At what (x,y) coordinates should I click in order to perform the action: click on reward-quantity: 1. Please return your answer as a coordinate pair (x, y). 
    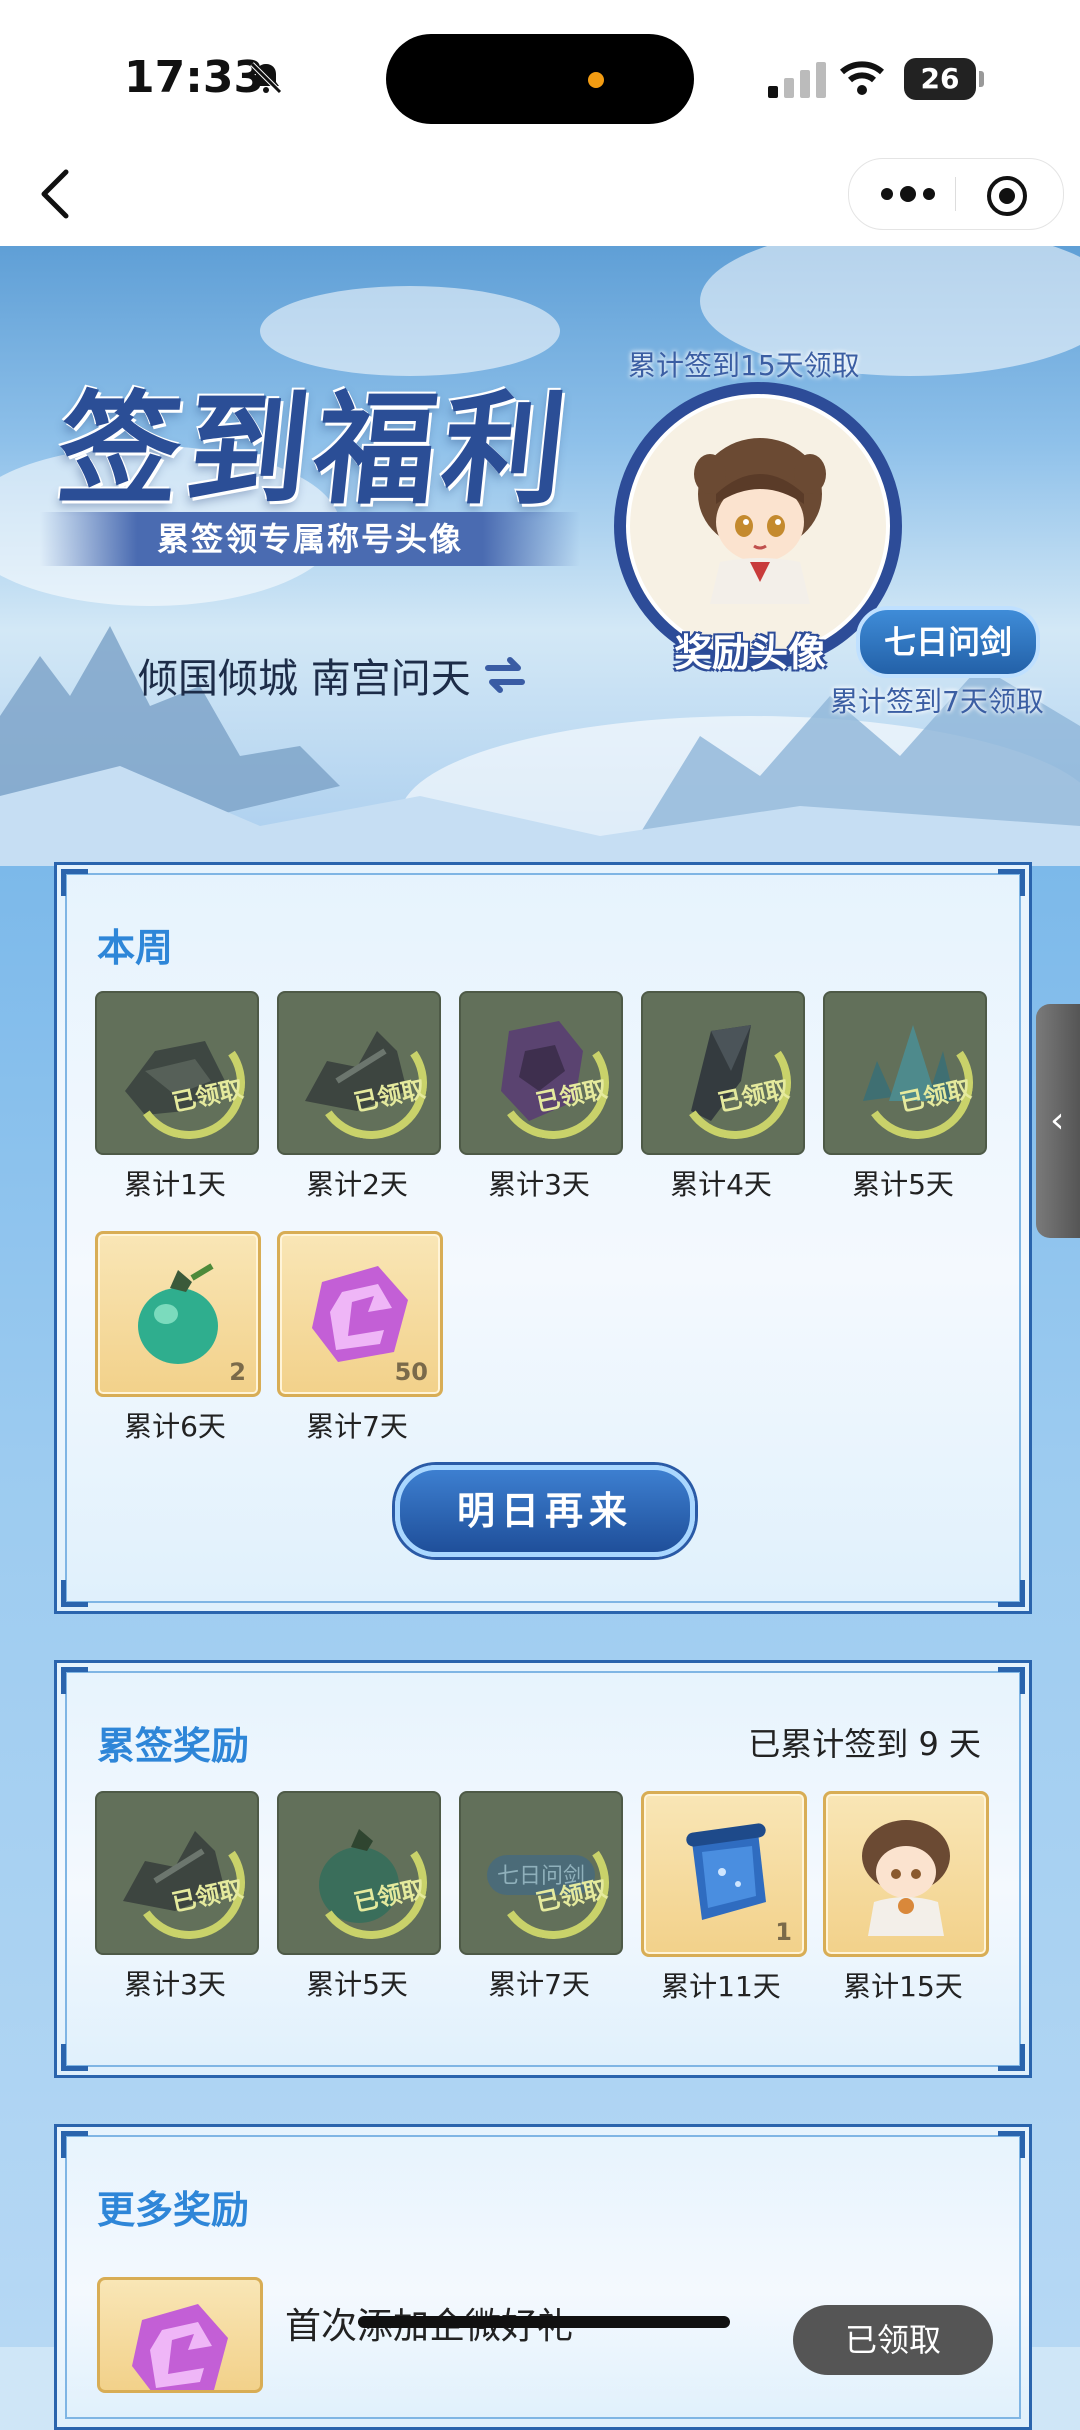
    Looking at the image, I should click on (783, 1932).